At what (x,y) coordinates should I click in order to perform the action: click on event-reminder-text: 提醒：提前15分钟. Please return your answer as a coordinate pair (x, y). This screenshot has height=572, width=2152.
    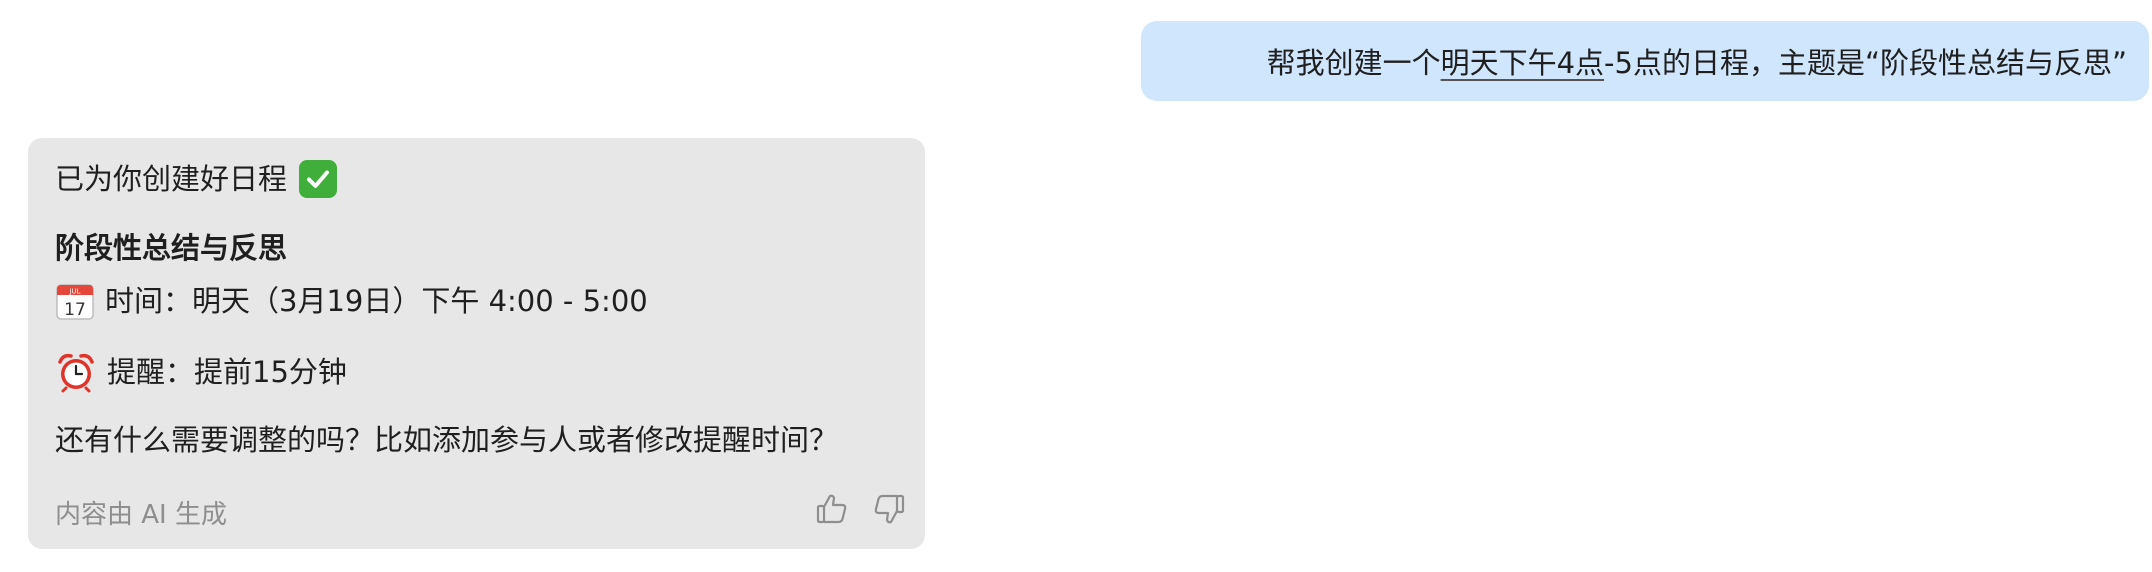
    Looking at the image, I should click on (227, 372).